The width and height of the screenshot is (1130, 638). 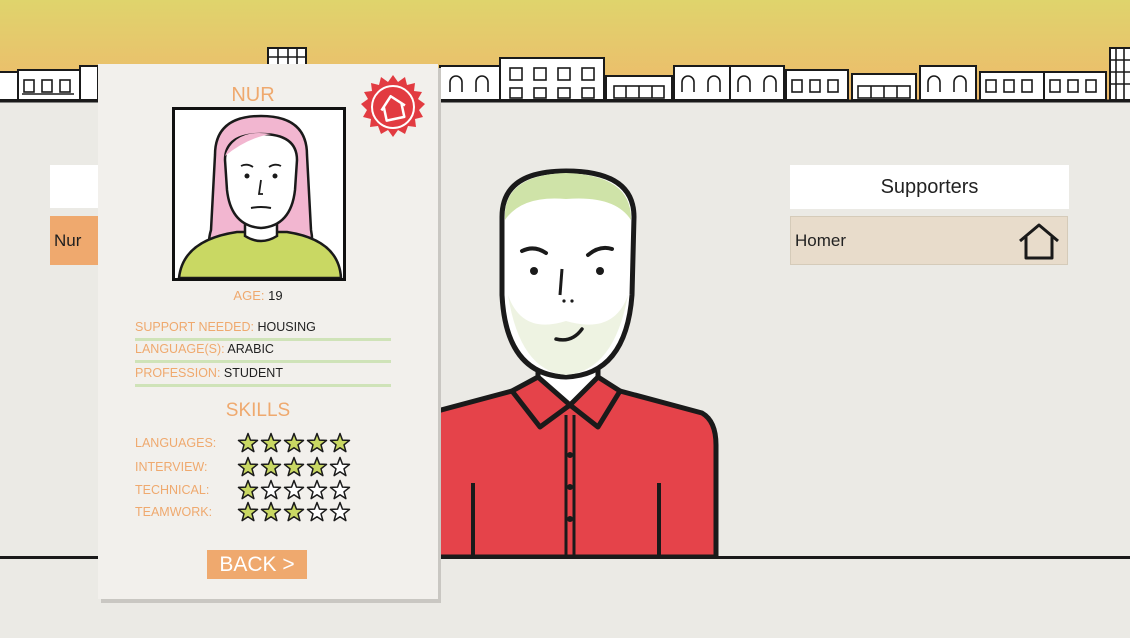 What do you see at coordinates (929, 187) in the screenshot?
I see `supporters-title: Supporters` at bounding box center [929, 187].